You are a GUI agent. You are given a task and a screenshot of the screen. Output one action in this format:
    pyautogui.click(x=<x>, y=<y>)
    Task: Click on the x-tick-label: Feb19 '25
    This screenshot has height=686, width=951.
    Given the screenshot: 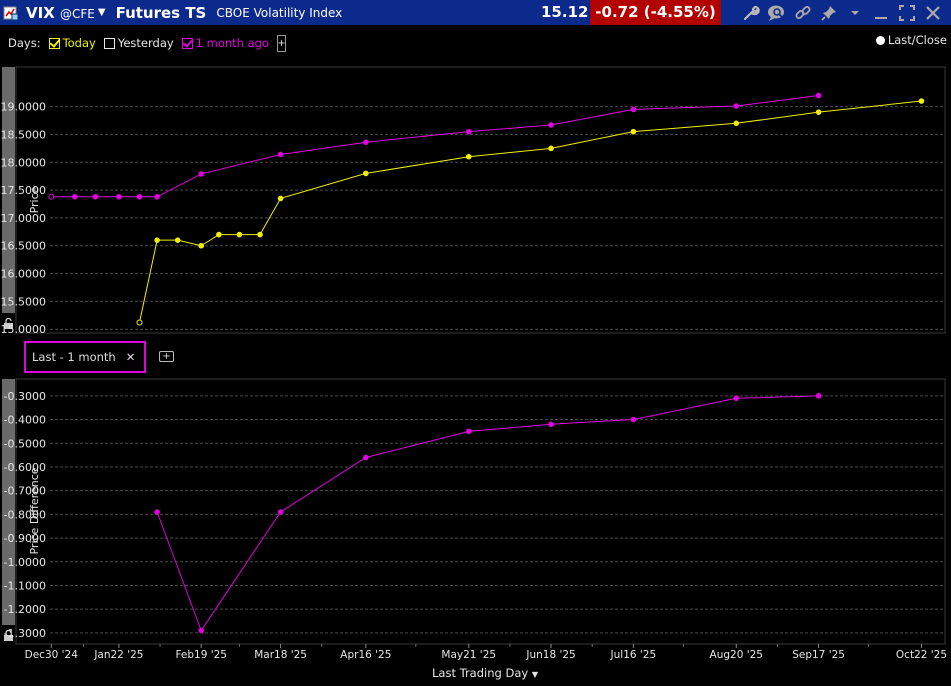 What is the action you would take?
    pyautogui.click(x=201, y=655)
    